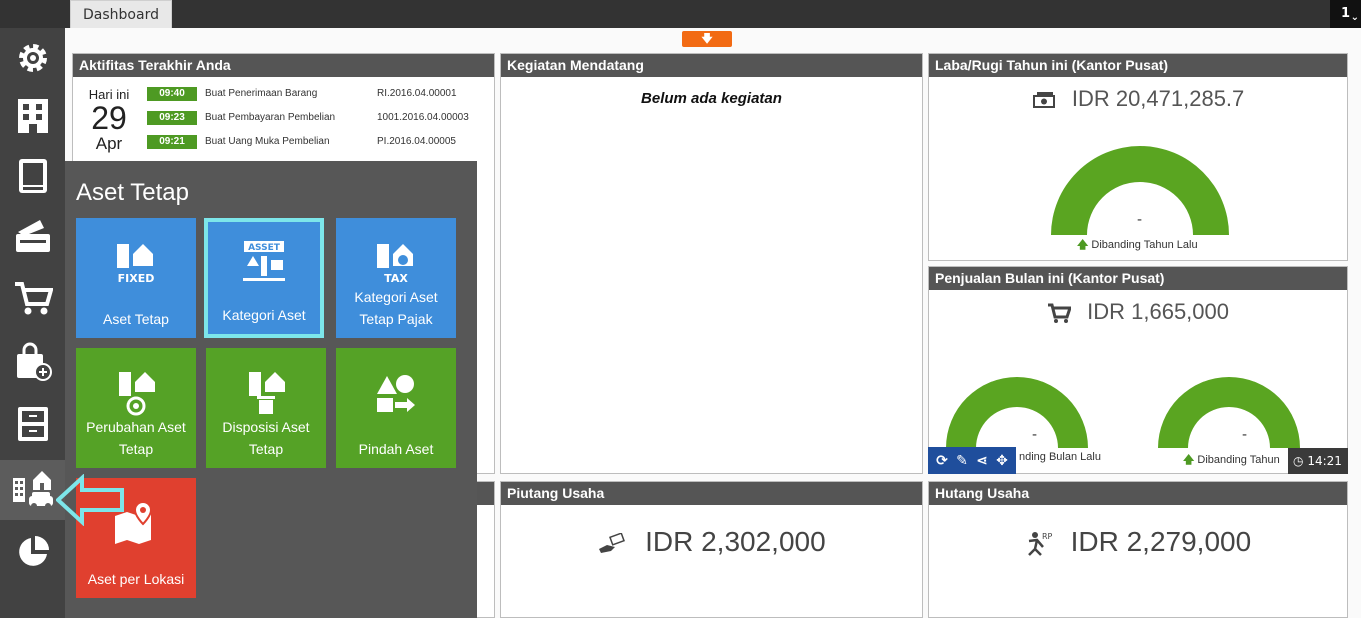  Describe the element at coordinates (416, 141) in the screenshot. I see `activity-ref: PI.2016.04.00005` at that location.